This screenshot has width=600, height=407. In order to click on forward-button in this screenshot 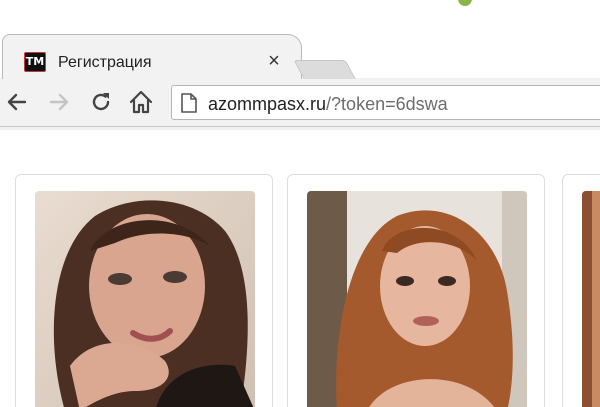, I will do `click(59, 102)`.